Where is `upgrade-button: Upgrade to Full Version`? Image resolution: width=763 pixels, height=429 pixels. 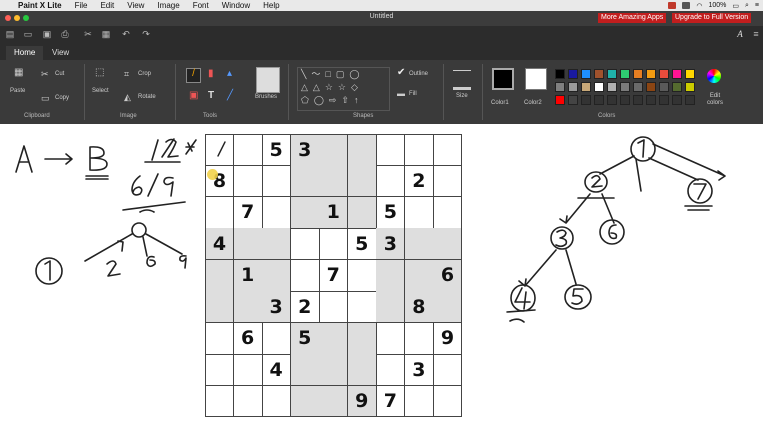
upgrade-button: Upgrade to Full Version is located at coordinates (712, 18).